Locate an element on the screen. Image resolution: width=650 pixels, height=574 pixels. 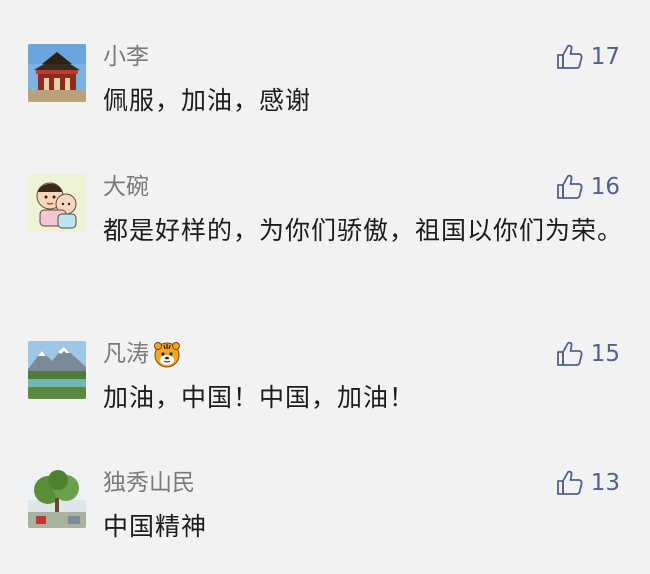
avatar-cartoon-kids-icon is located at coordinates (57, 203).